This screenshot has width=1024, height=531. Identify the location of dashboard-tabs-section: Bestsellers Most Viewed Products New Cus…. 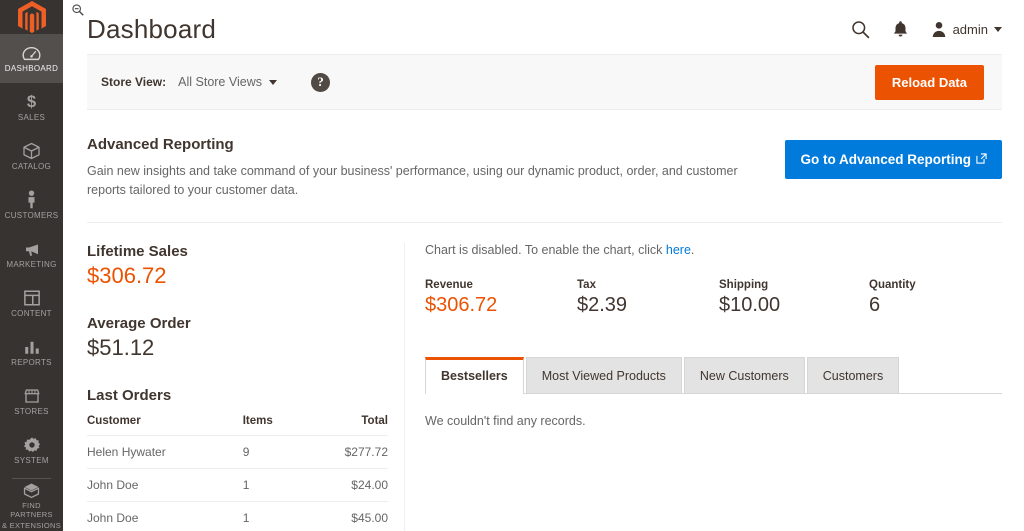
(713, 392).